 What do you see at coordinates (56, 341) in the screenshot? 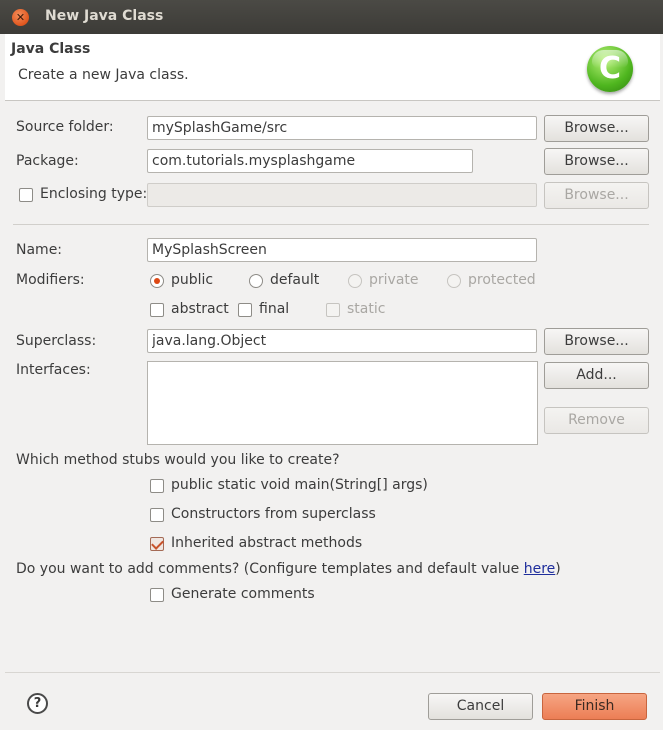
I see `superclass-label: Superclass:` at bounding box center [56, 341].